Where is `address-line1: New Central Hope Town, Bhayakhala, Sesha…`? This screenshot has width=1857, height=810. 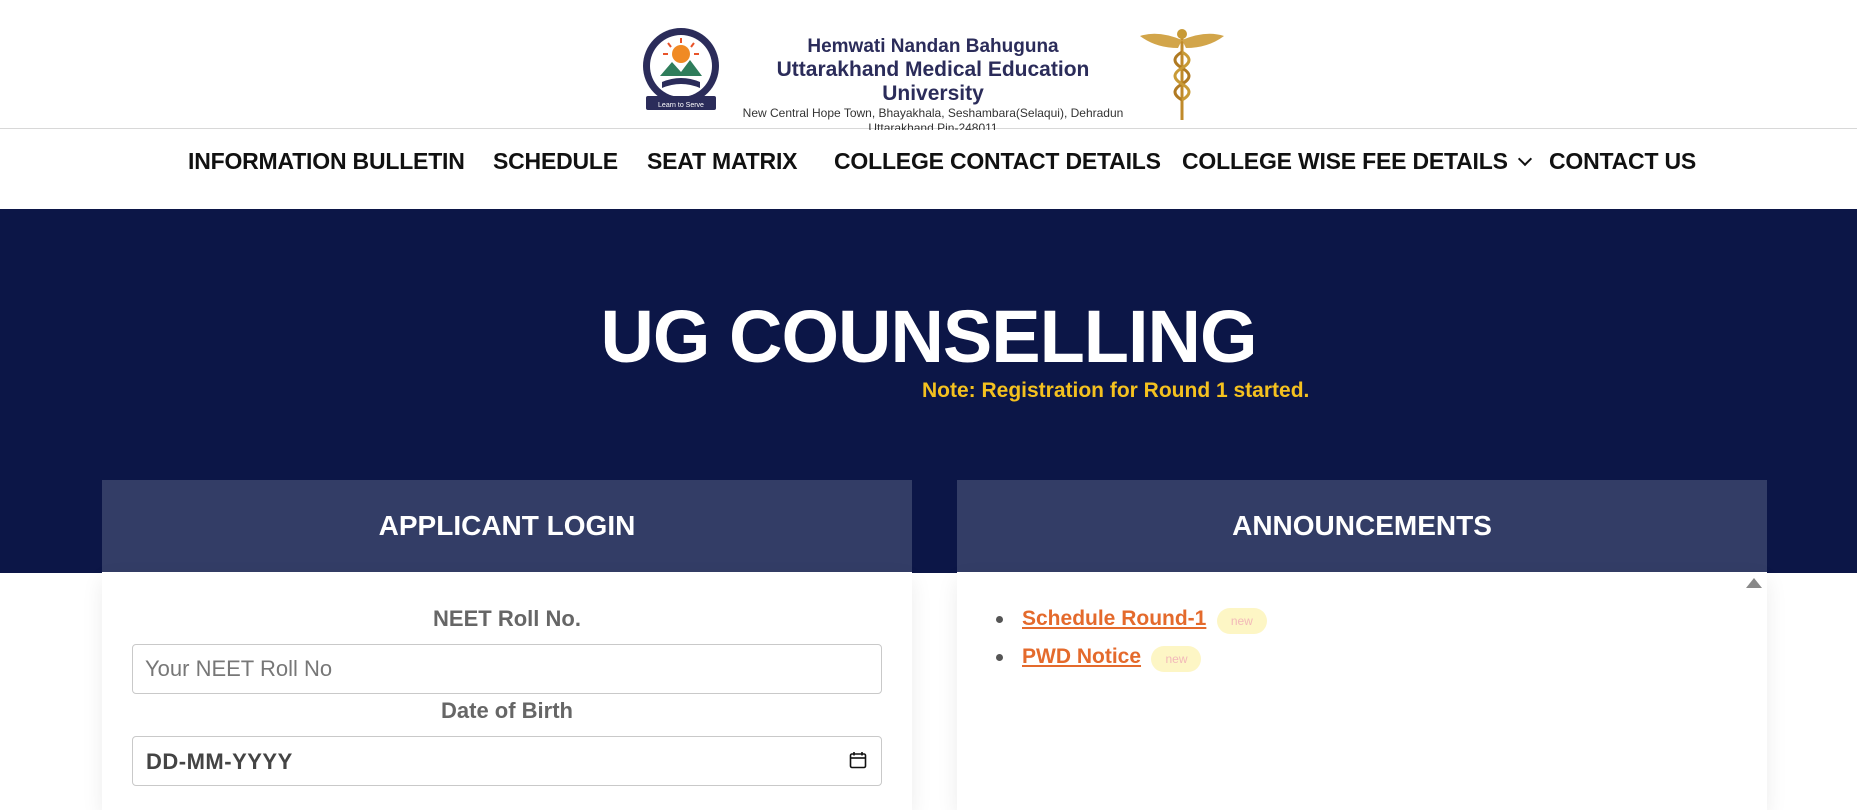 address-line1: New Central Hope Town, Bhayakhala, Sesha… is located at coordinates (933, 113).